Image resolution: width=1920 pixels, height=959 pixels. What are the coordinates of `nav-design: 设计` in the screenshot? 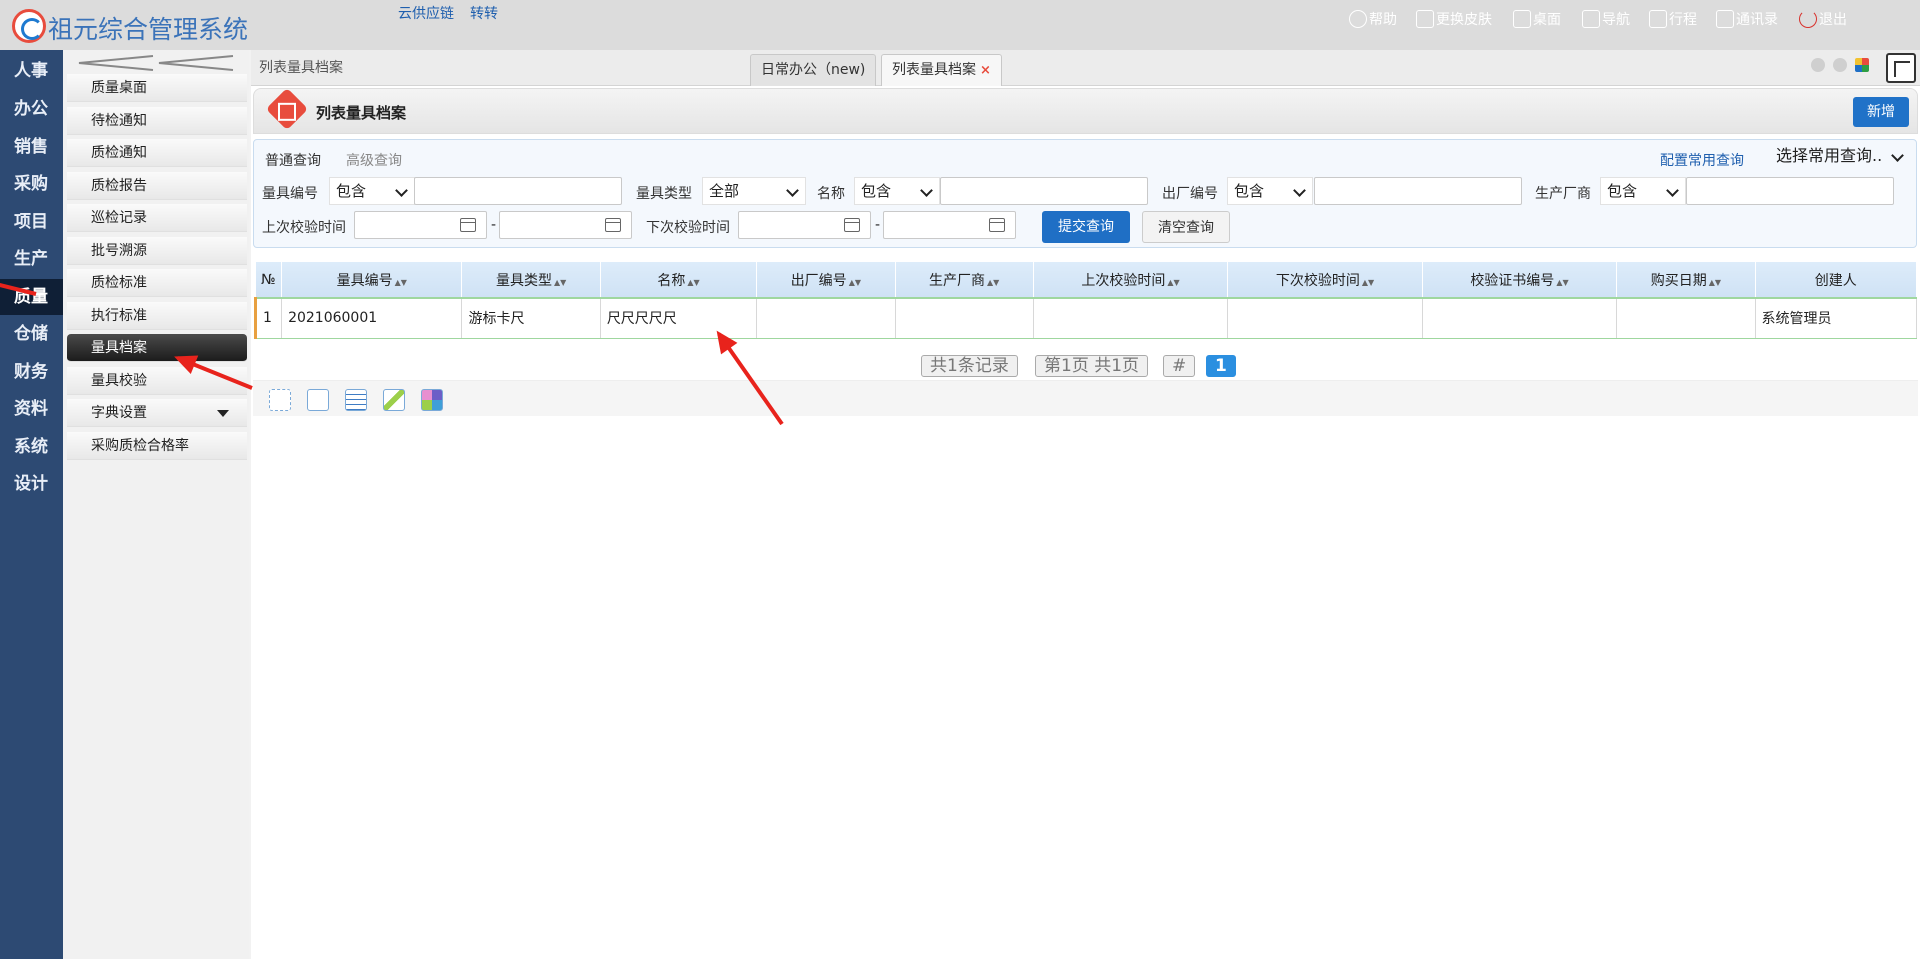 It's located at (31, 484).